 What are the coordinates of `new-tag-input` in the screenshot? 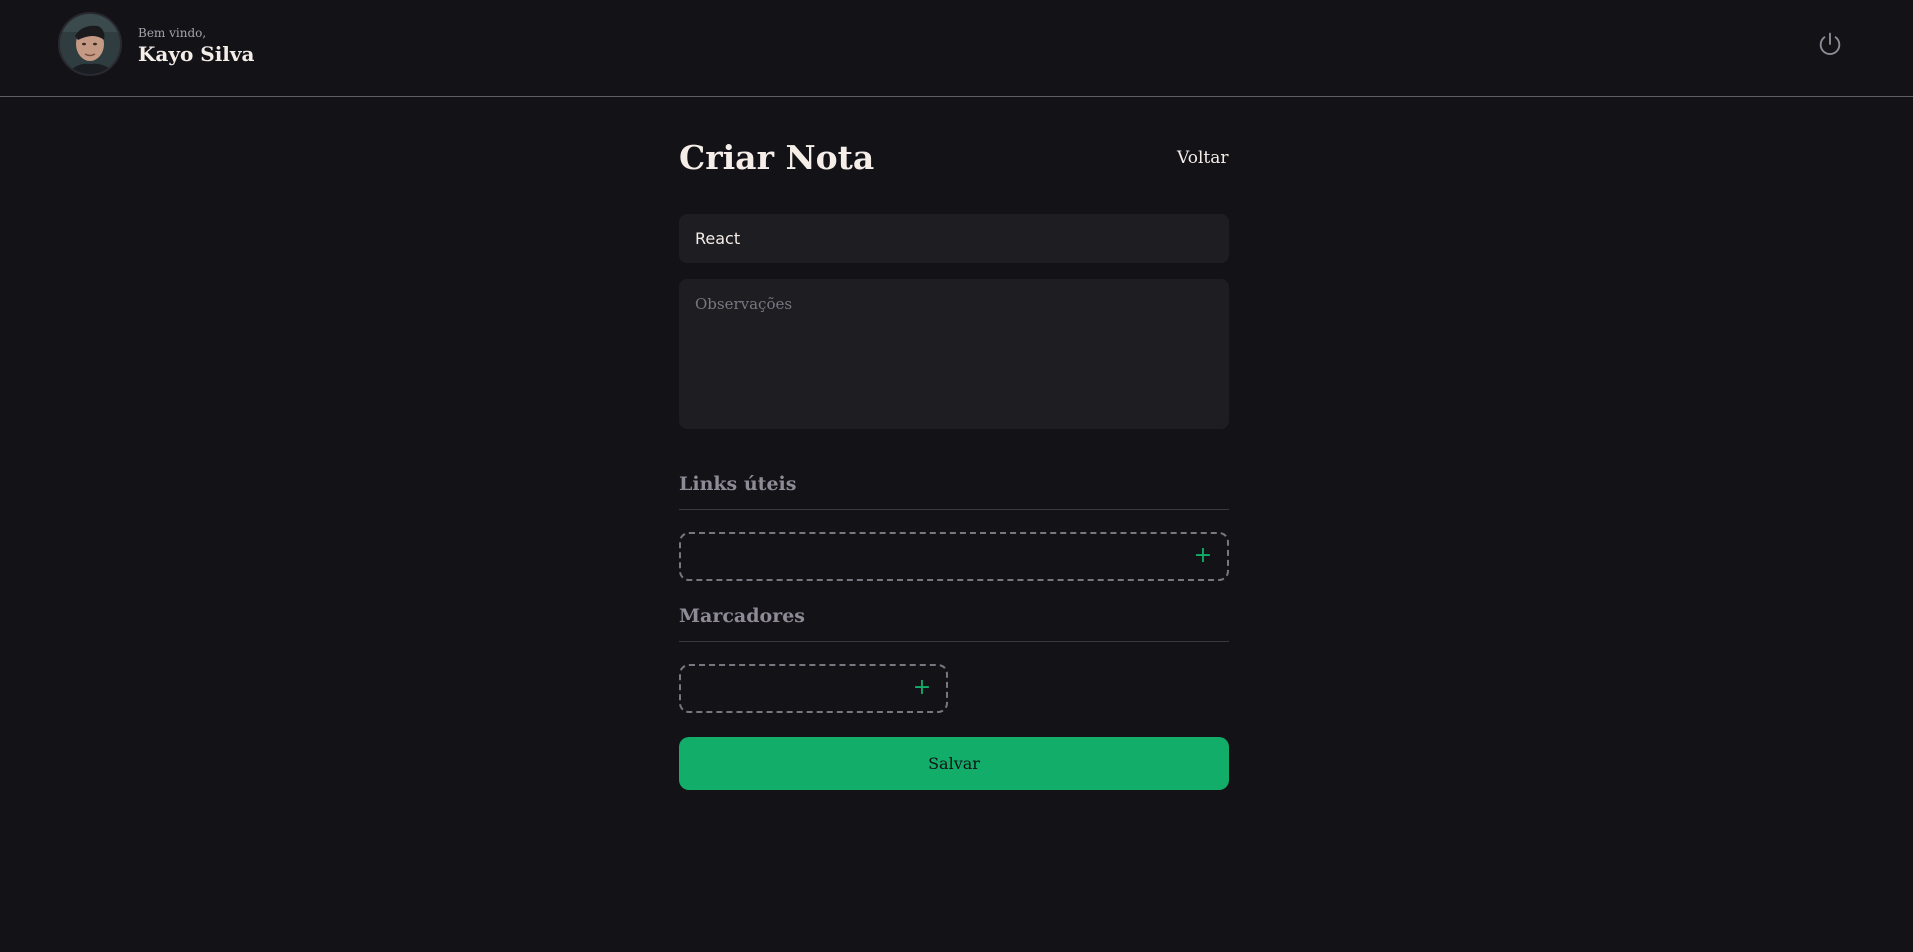 It's located at (791, 688).